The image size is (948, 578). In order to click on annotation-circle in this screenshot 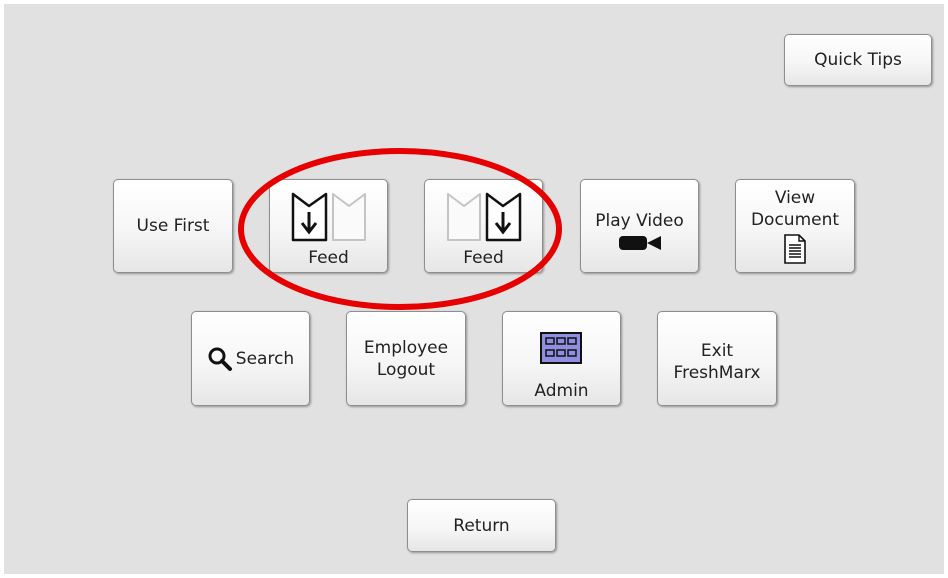, I will do `click(400, 229)`.